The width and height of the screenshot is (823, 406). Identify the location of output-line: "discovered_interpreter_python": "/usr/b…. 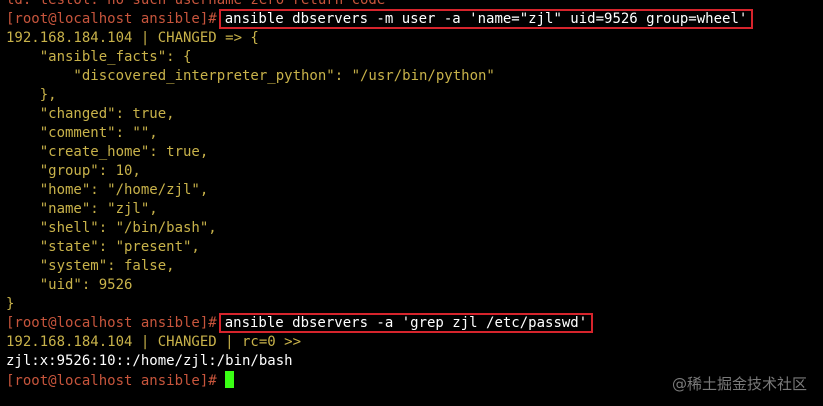
(250, 76).